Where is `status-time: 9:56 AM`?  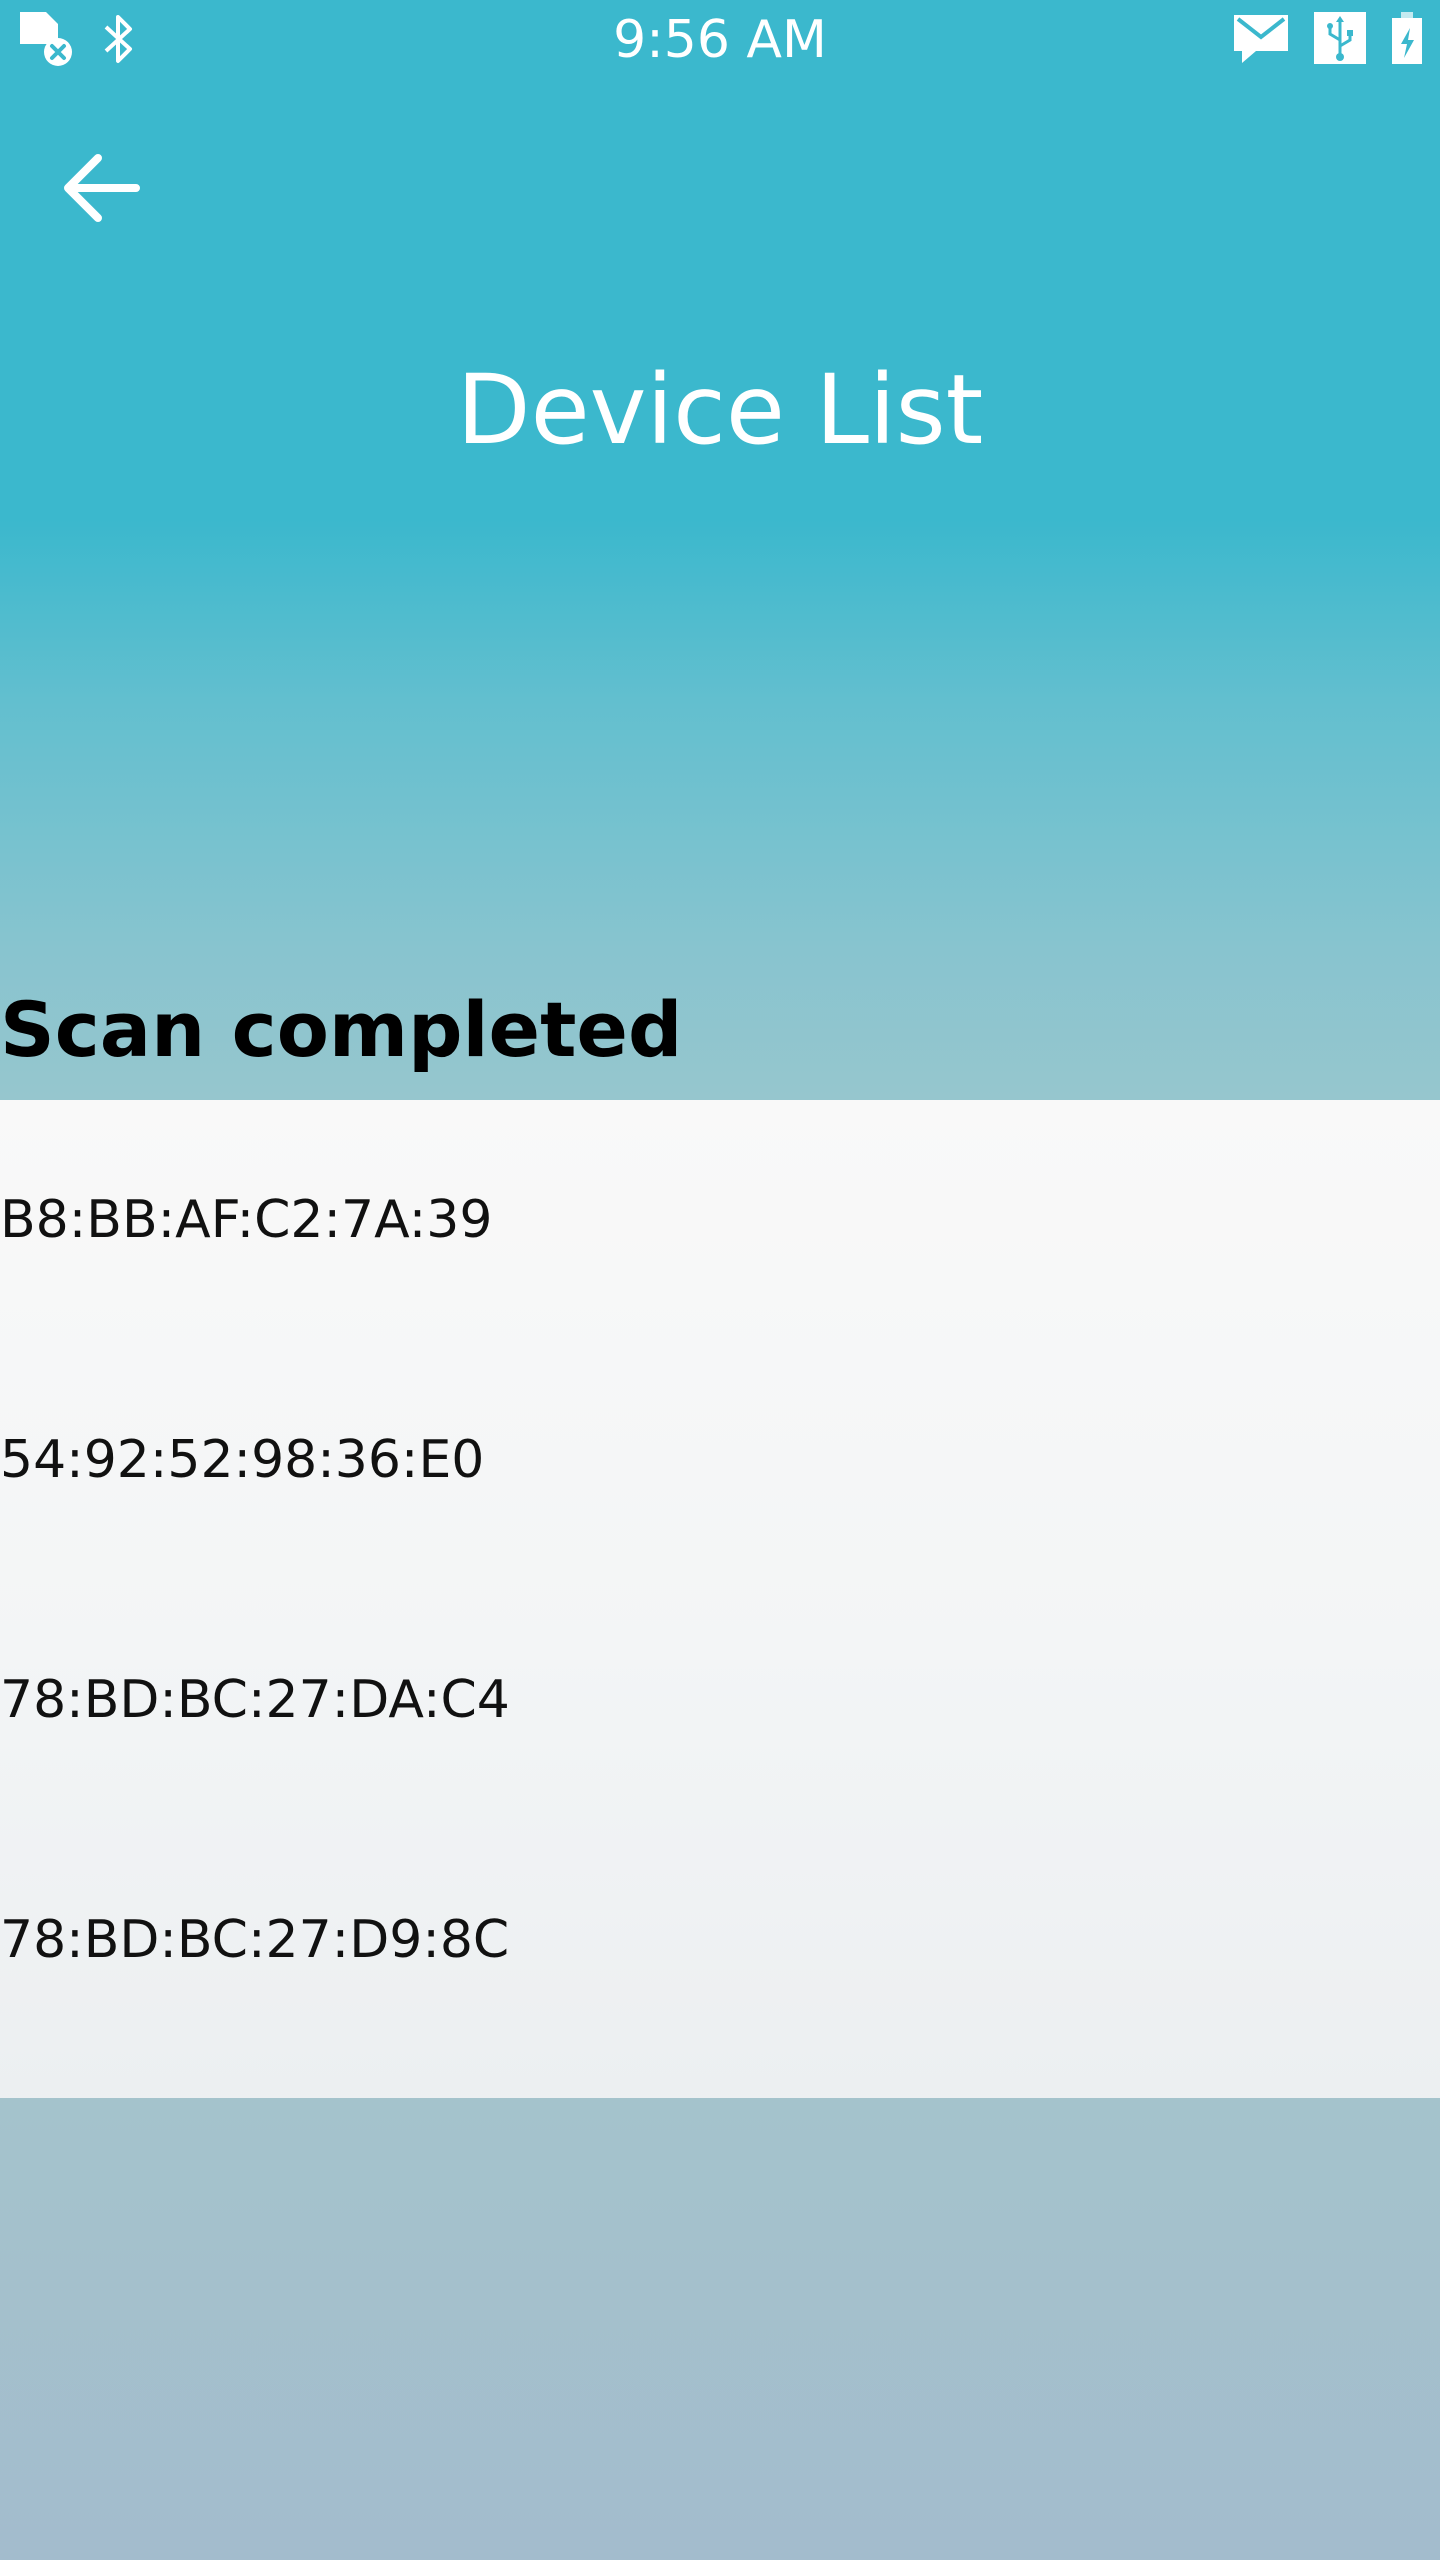 status-time: 9:56 AM is located at coordinates (720, 40).